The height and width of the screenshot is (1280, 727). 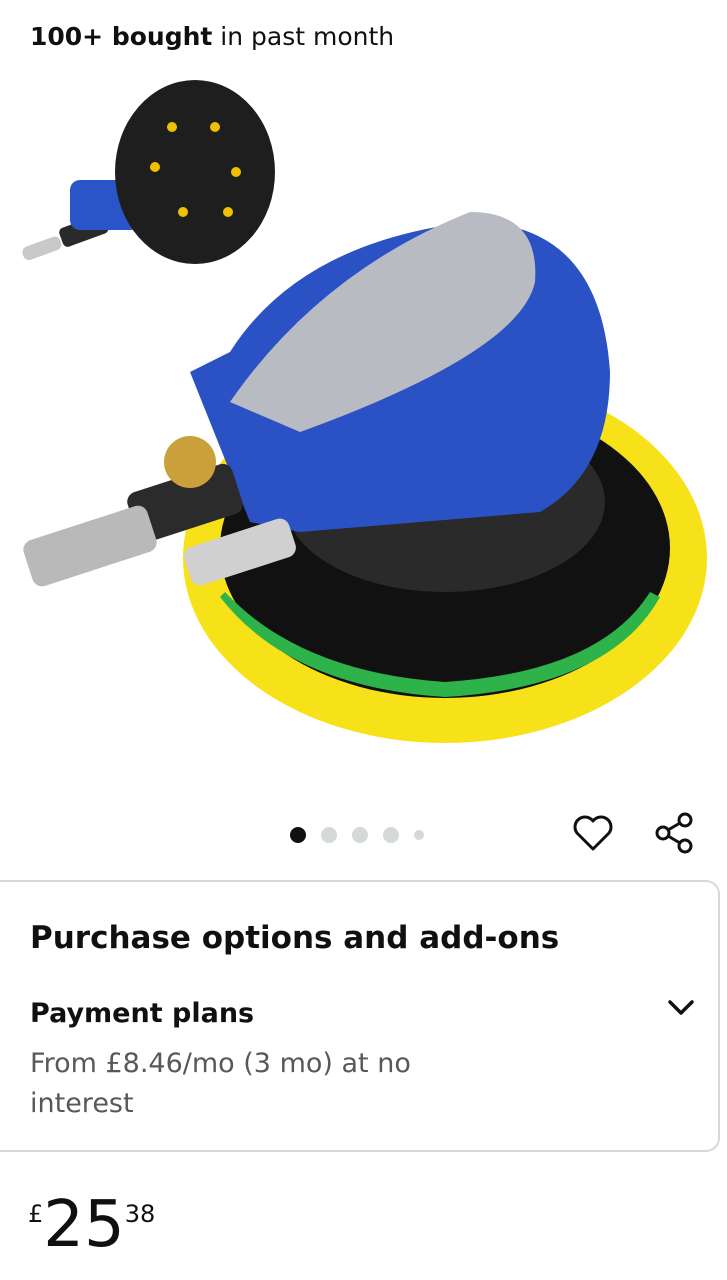 I want to click on price-currency-symbol: £, so click(x=36, y=1214).